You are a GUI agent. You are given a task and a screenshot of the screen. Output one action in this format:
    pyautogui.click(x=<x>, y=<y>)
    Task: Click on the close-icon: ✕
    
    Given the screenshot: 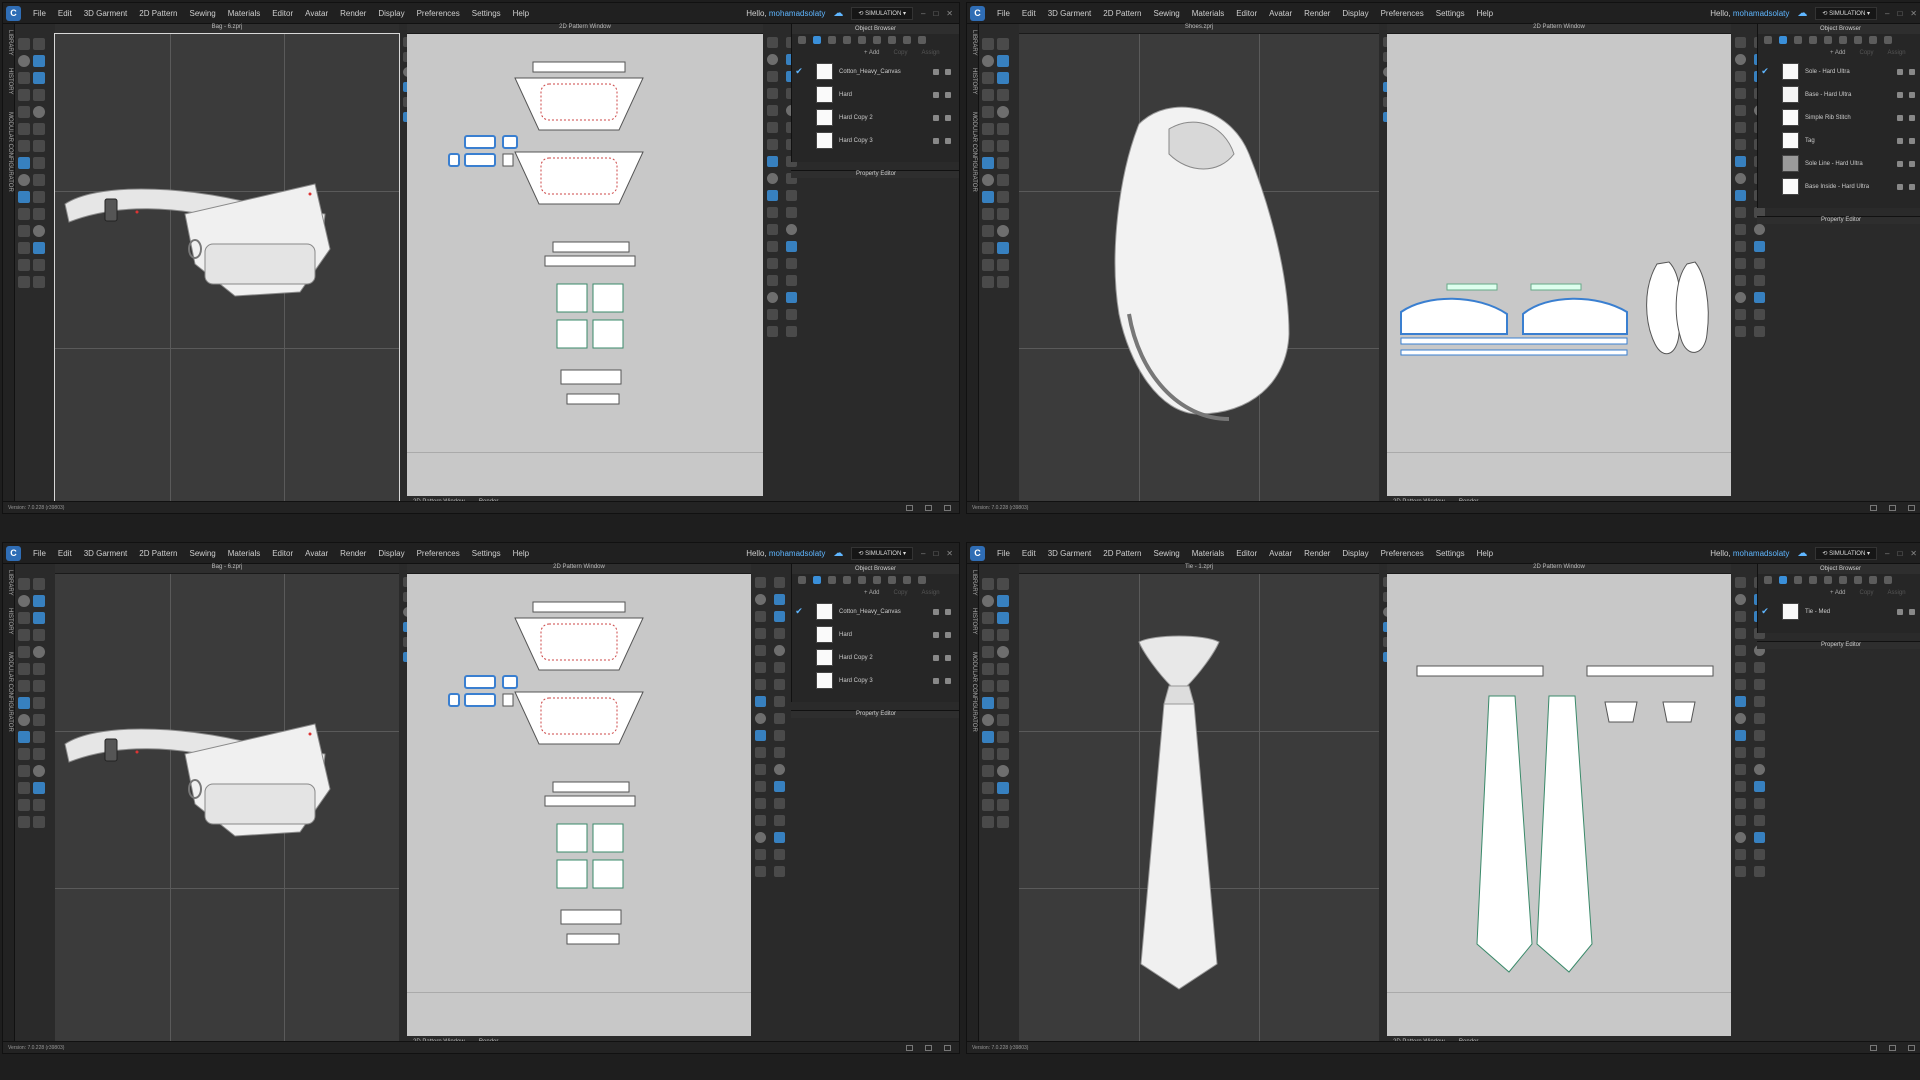 What is the action you would take?
    pyautogui.click(x=949, y=553)
    